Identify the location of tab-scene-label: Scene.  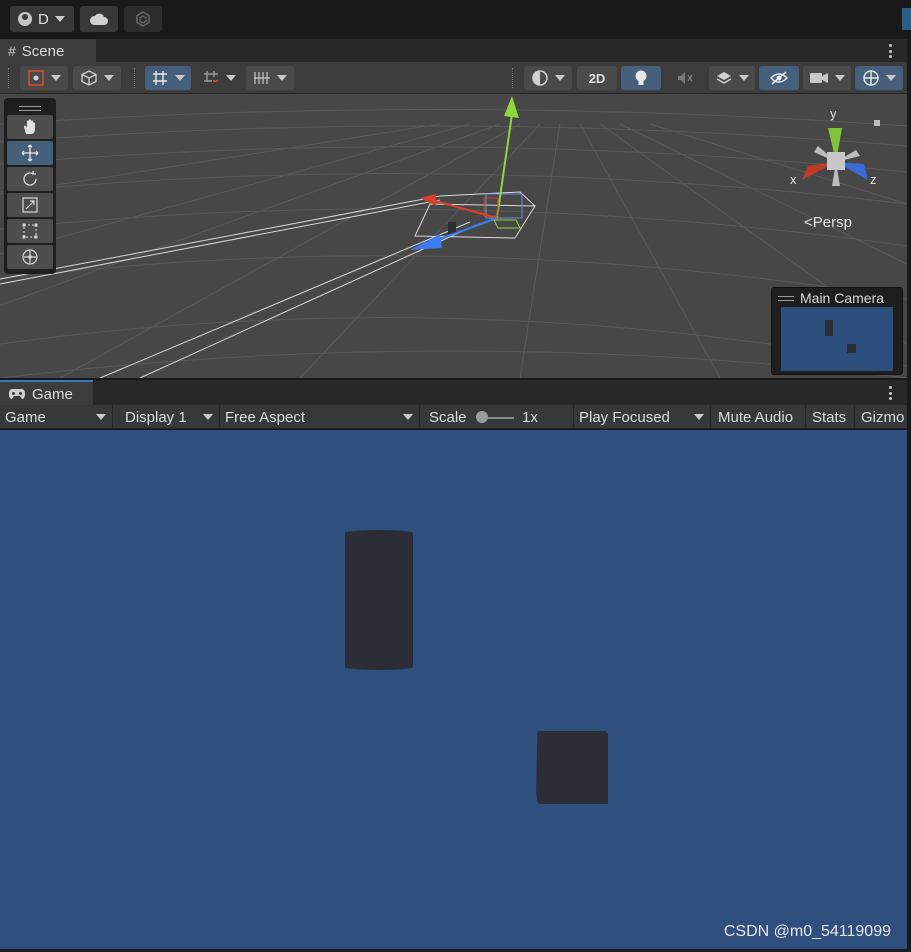
(43, 51).